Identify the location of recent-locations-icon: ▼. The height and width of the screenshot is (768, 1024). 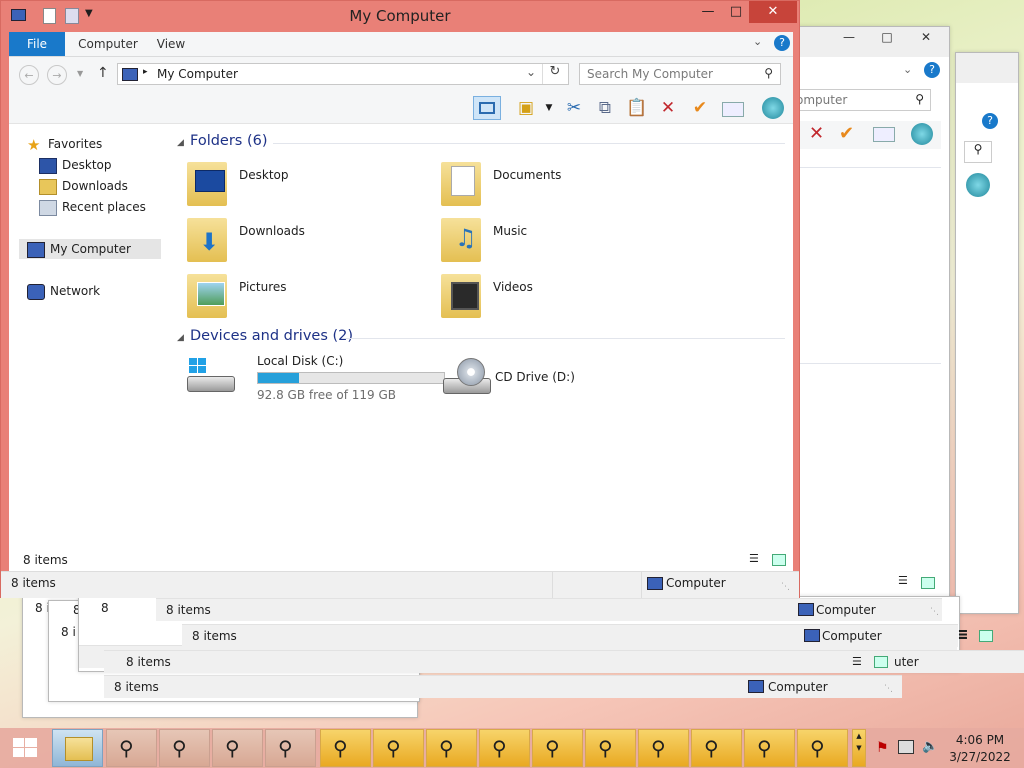
(80, 73).